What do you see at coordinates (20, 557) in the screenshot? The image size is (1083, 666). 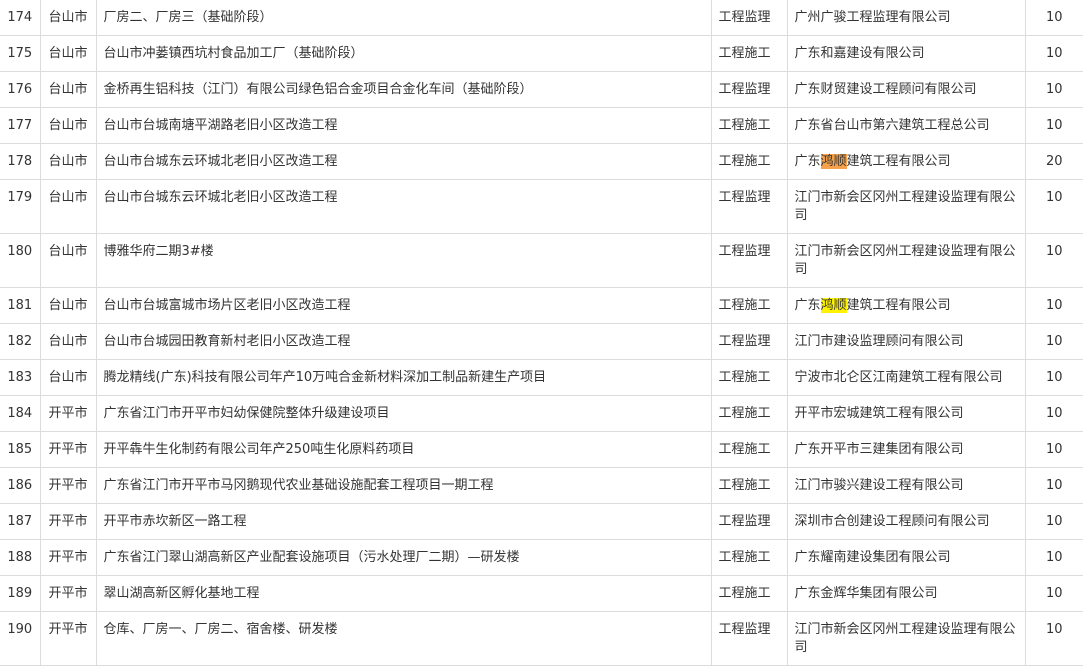 I see `row-number: 188` at bounding box center [20, 557].